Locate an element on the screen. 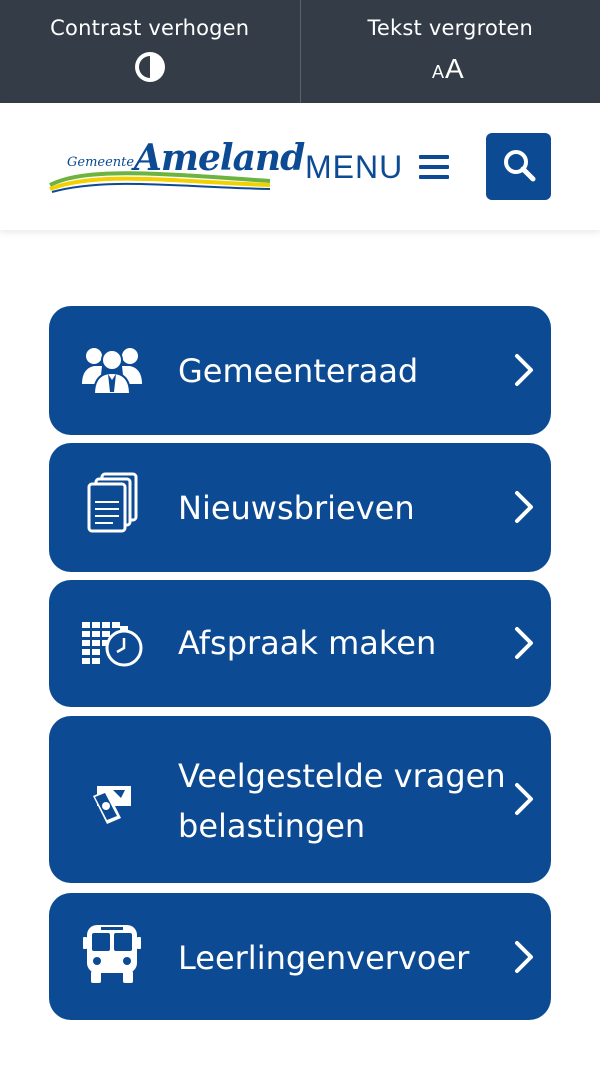  gemeente-ameland-logo: Gemeente Ameland is located at coordinates (175, 169).